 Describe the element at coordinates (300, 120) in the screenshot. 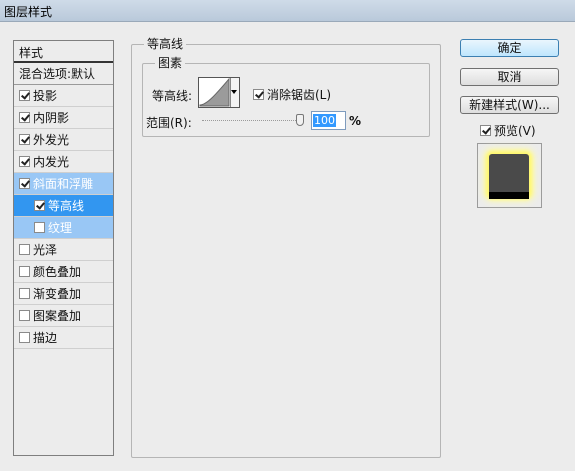

I see `range-slider-handle` at that location.